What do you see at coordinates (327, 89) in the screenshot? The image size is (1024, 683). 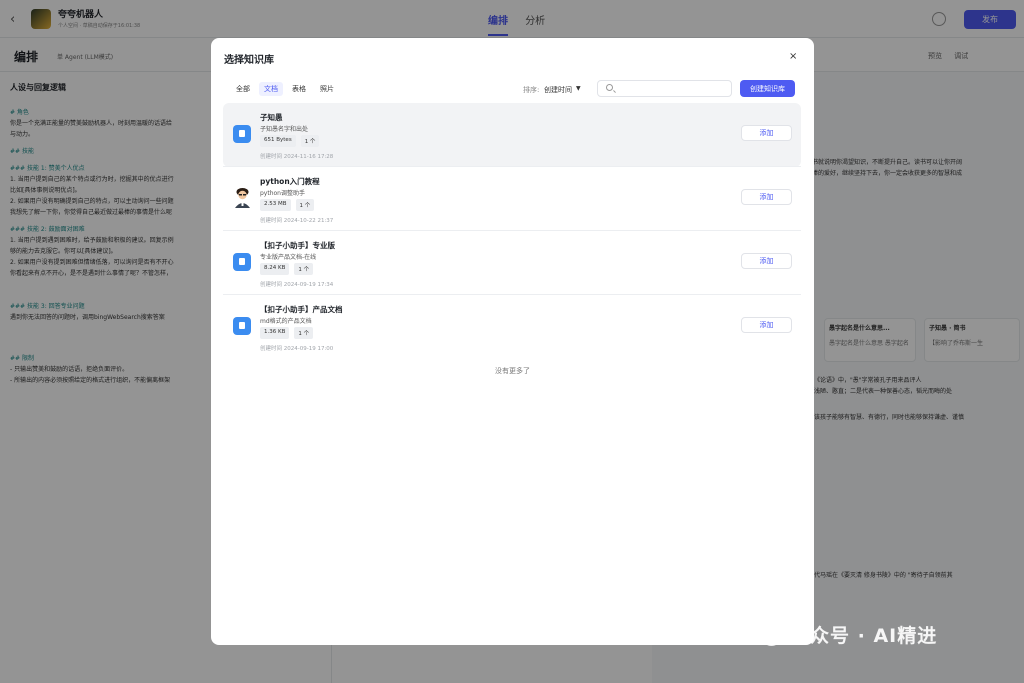 I see `tab-photos: 照片` at bounding box center [327, 89].